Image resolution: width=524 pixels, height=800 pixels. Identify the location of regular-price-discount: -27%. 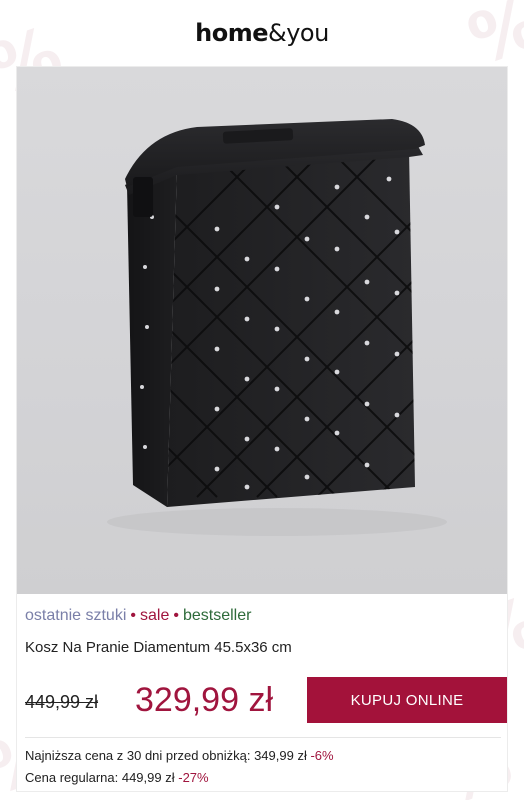
(193, 777).